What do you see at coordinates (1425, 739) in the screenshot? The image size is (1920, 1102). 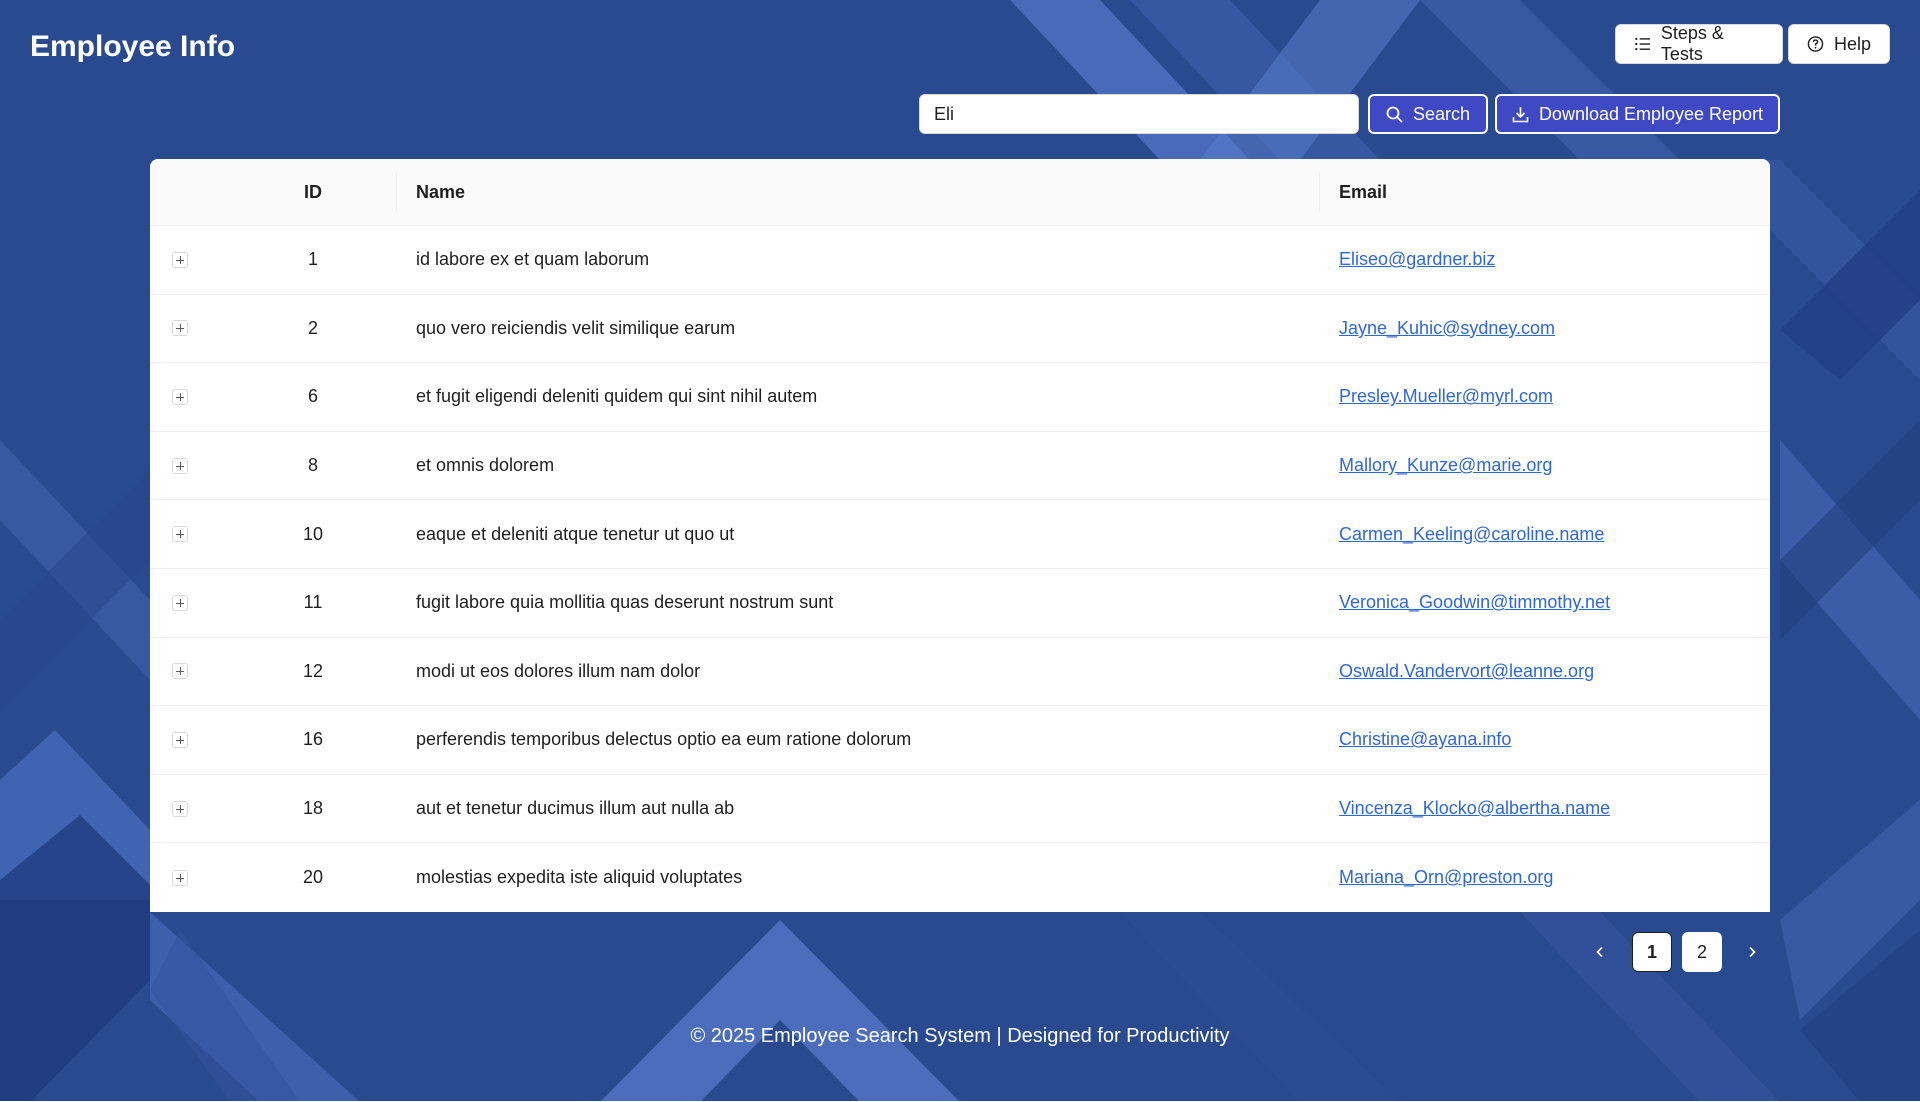 I see `email-link: Christine@ayana.info` at bounding box center [1425, 739].